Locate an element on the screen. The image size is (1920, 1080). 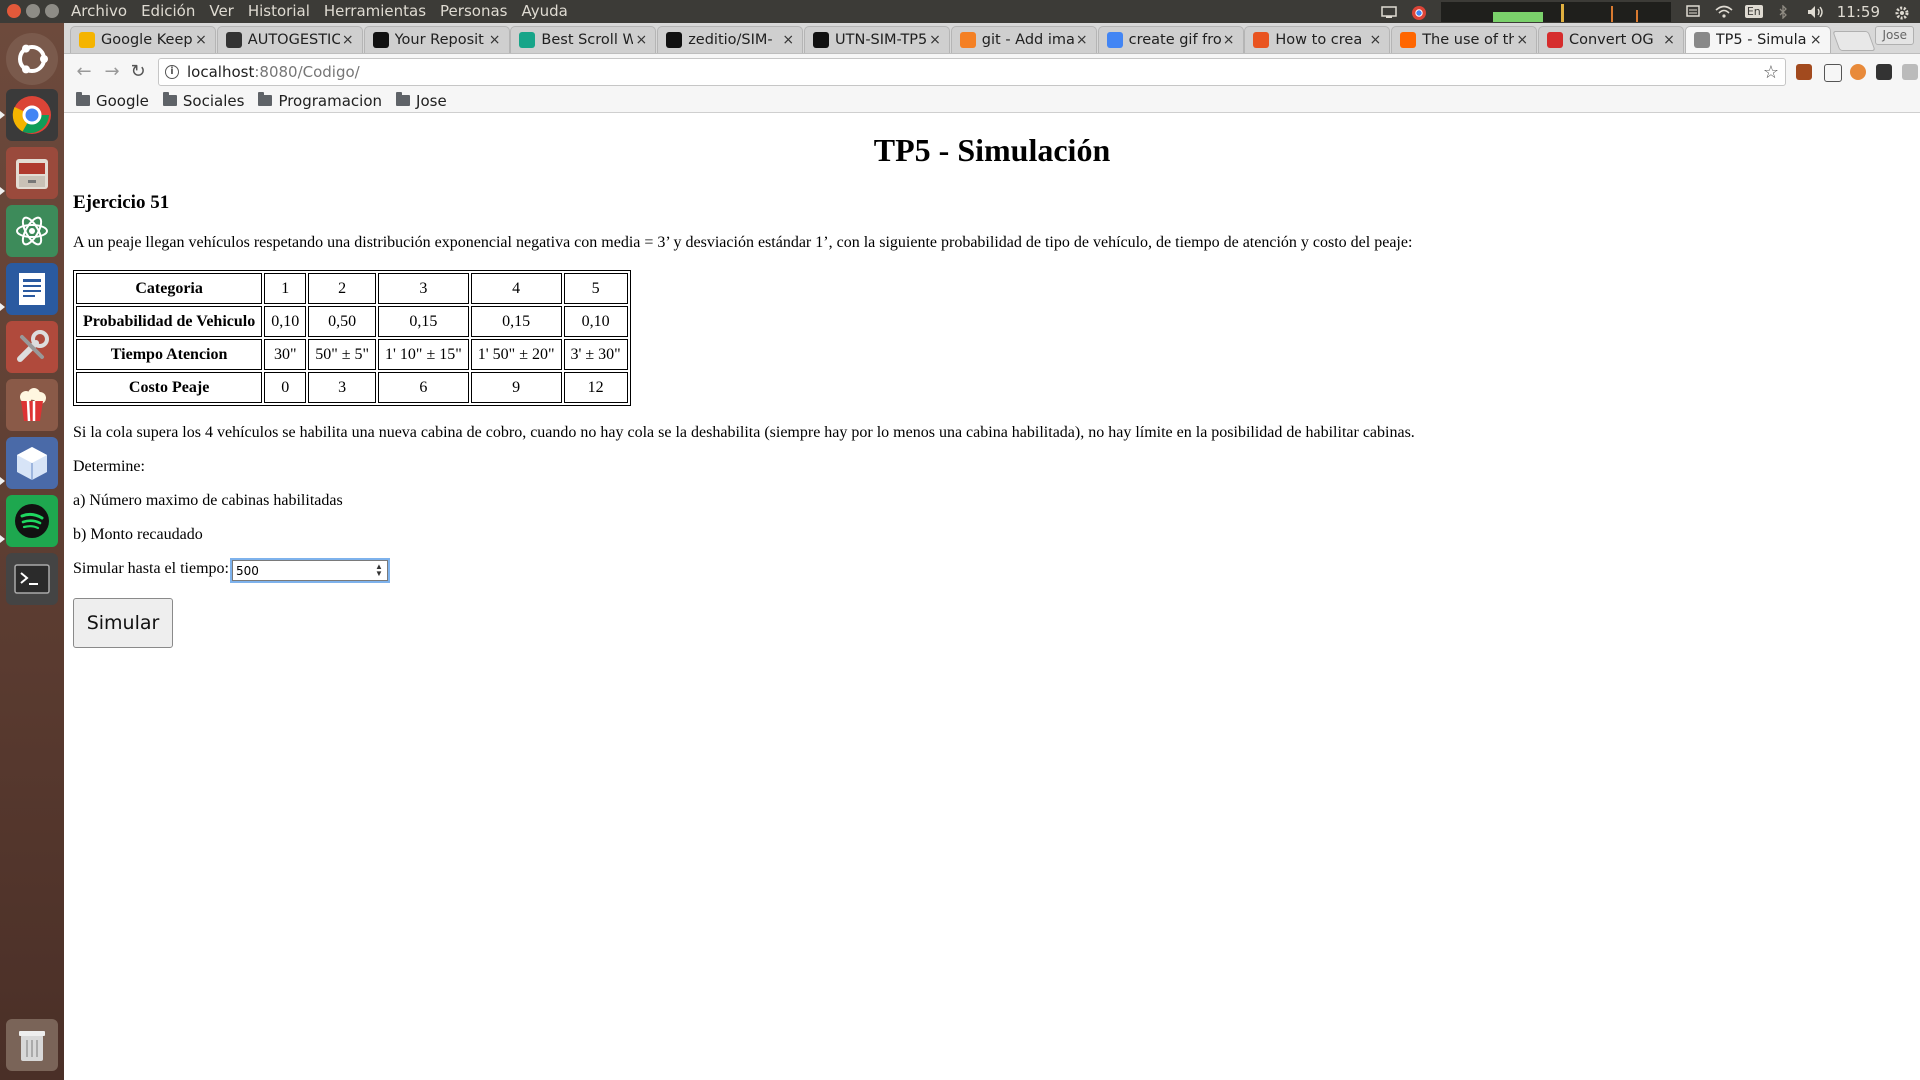
browser-tab: Google Keep × is located at coordinates (143, 39).